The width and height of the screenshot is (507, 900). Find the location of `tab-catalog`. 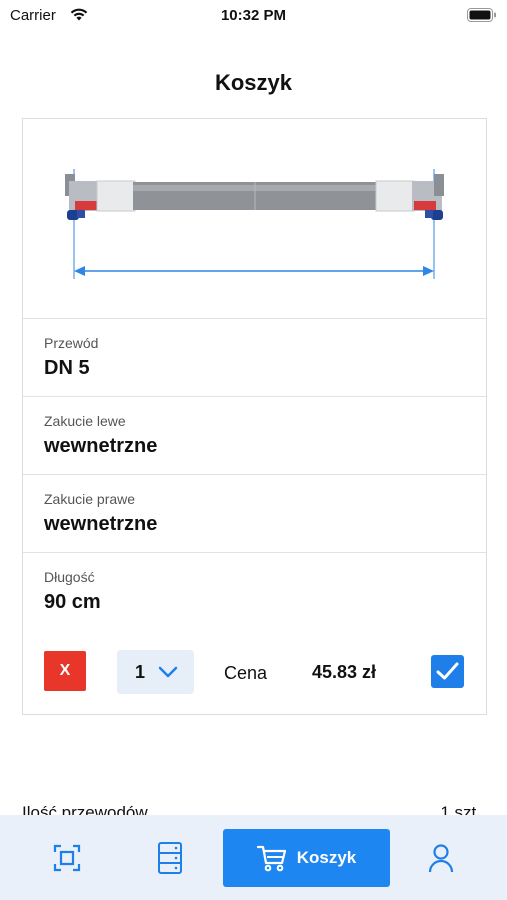

tab-catalog is located at coordinates (170, 858).